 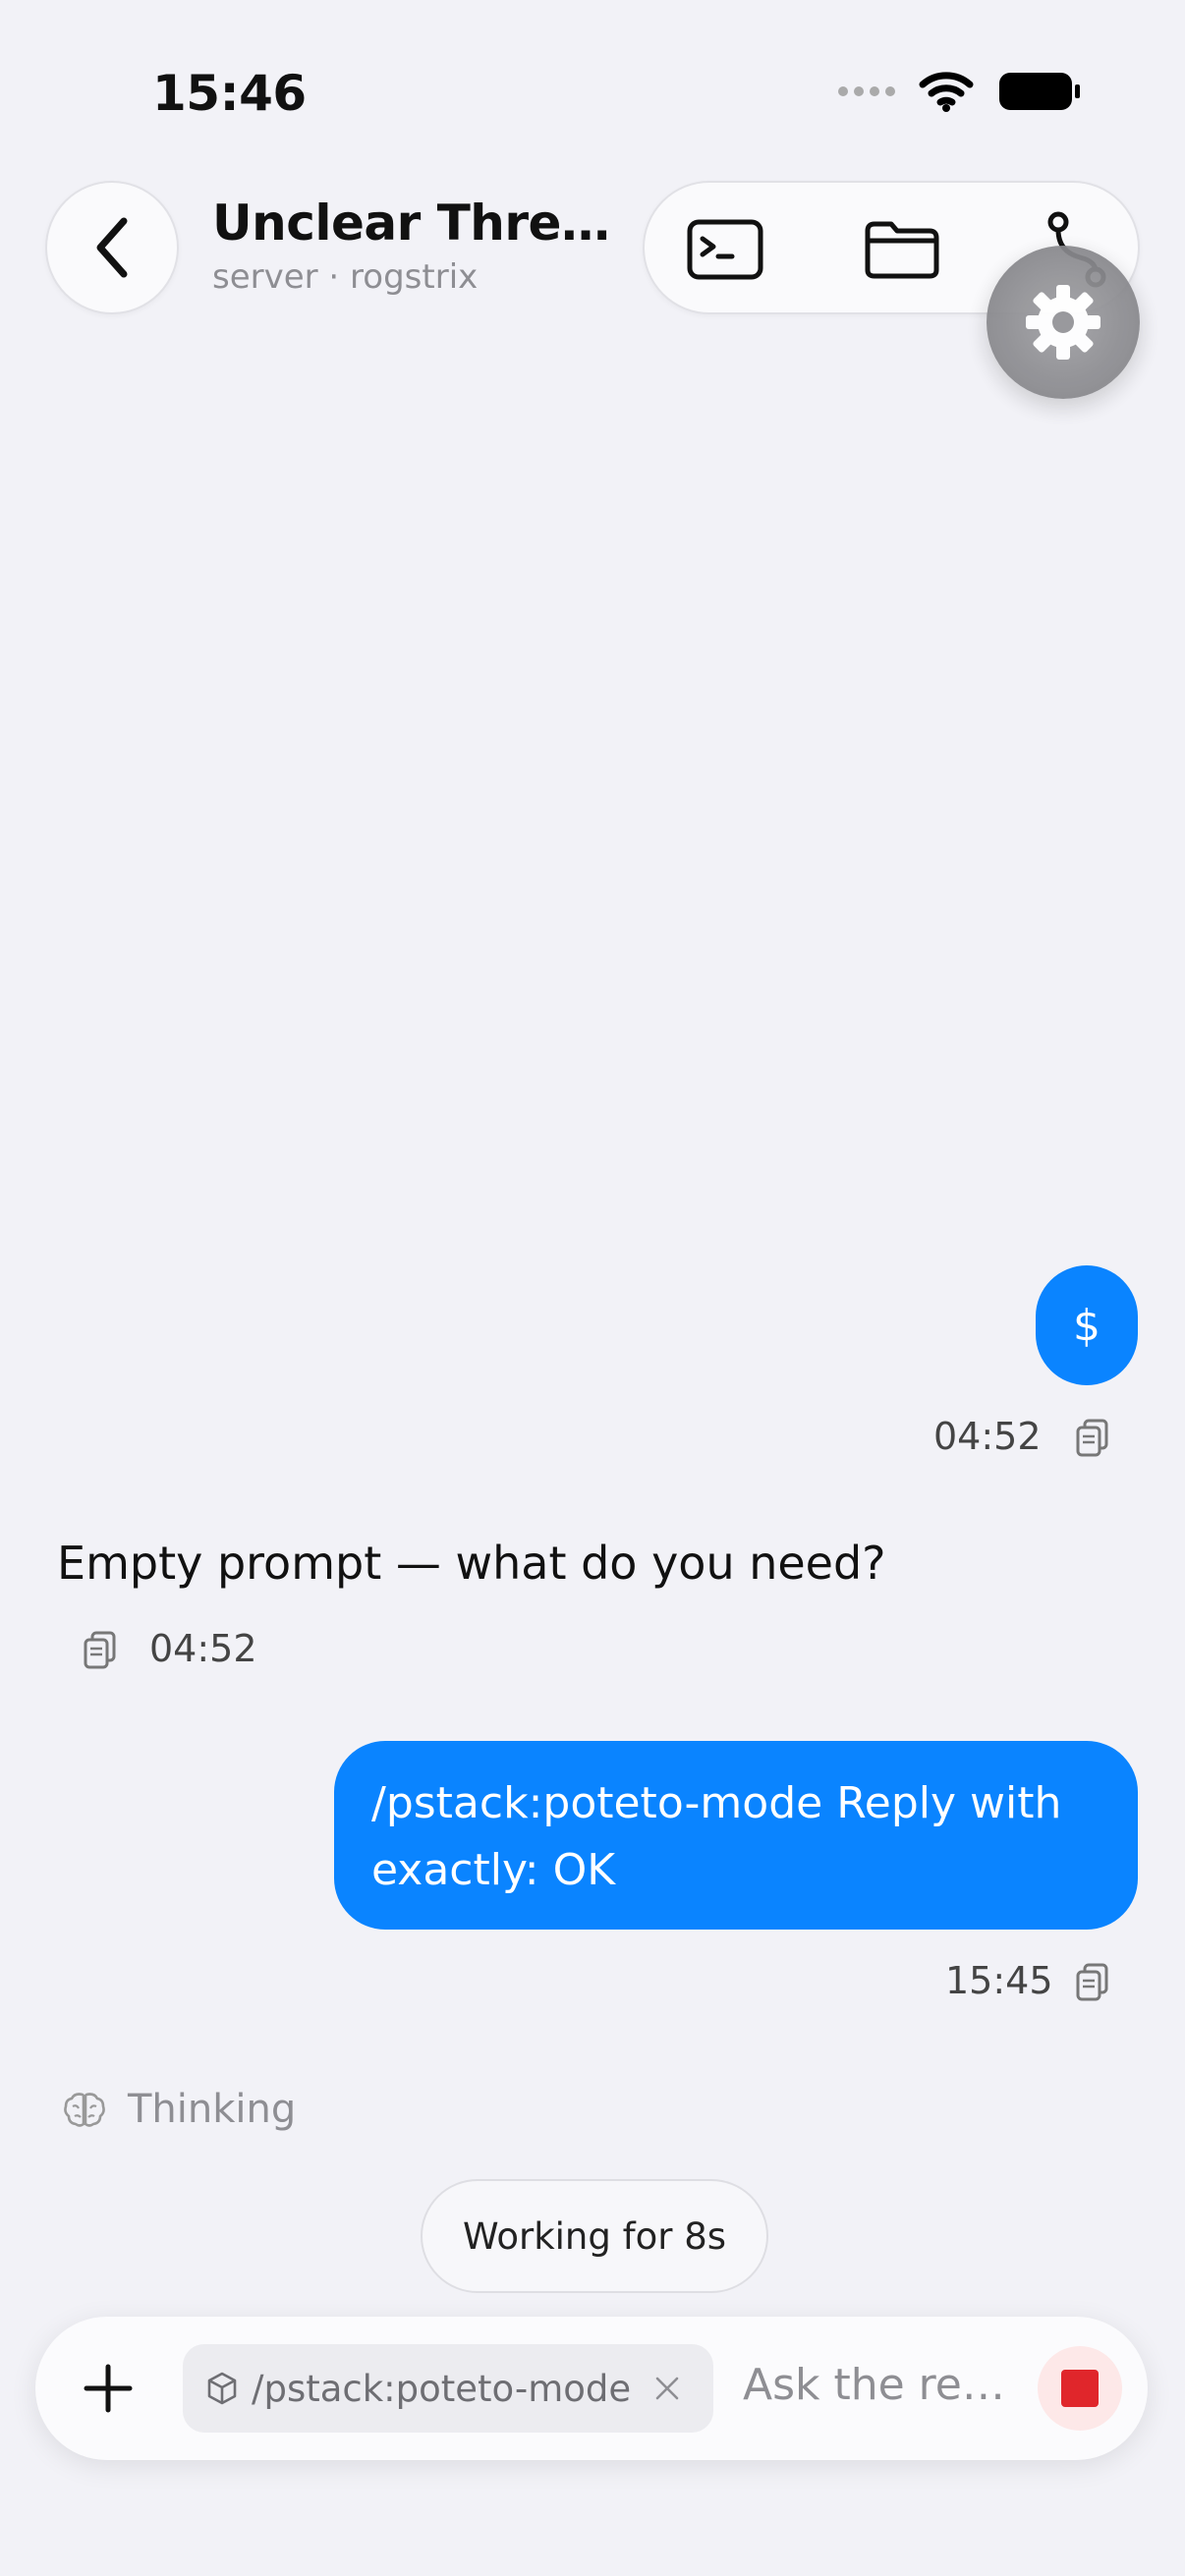 I want to click on thinking-indicator: Thinking, so click(x=180, y=2109).